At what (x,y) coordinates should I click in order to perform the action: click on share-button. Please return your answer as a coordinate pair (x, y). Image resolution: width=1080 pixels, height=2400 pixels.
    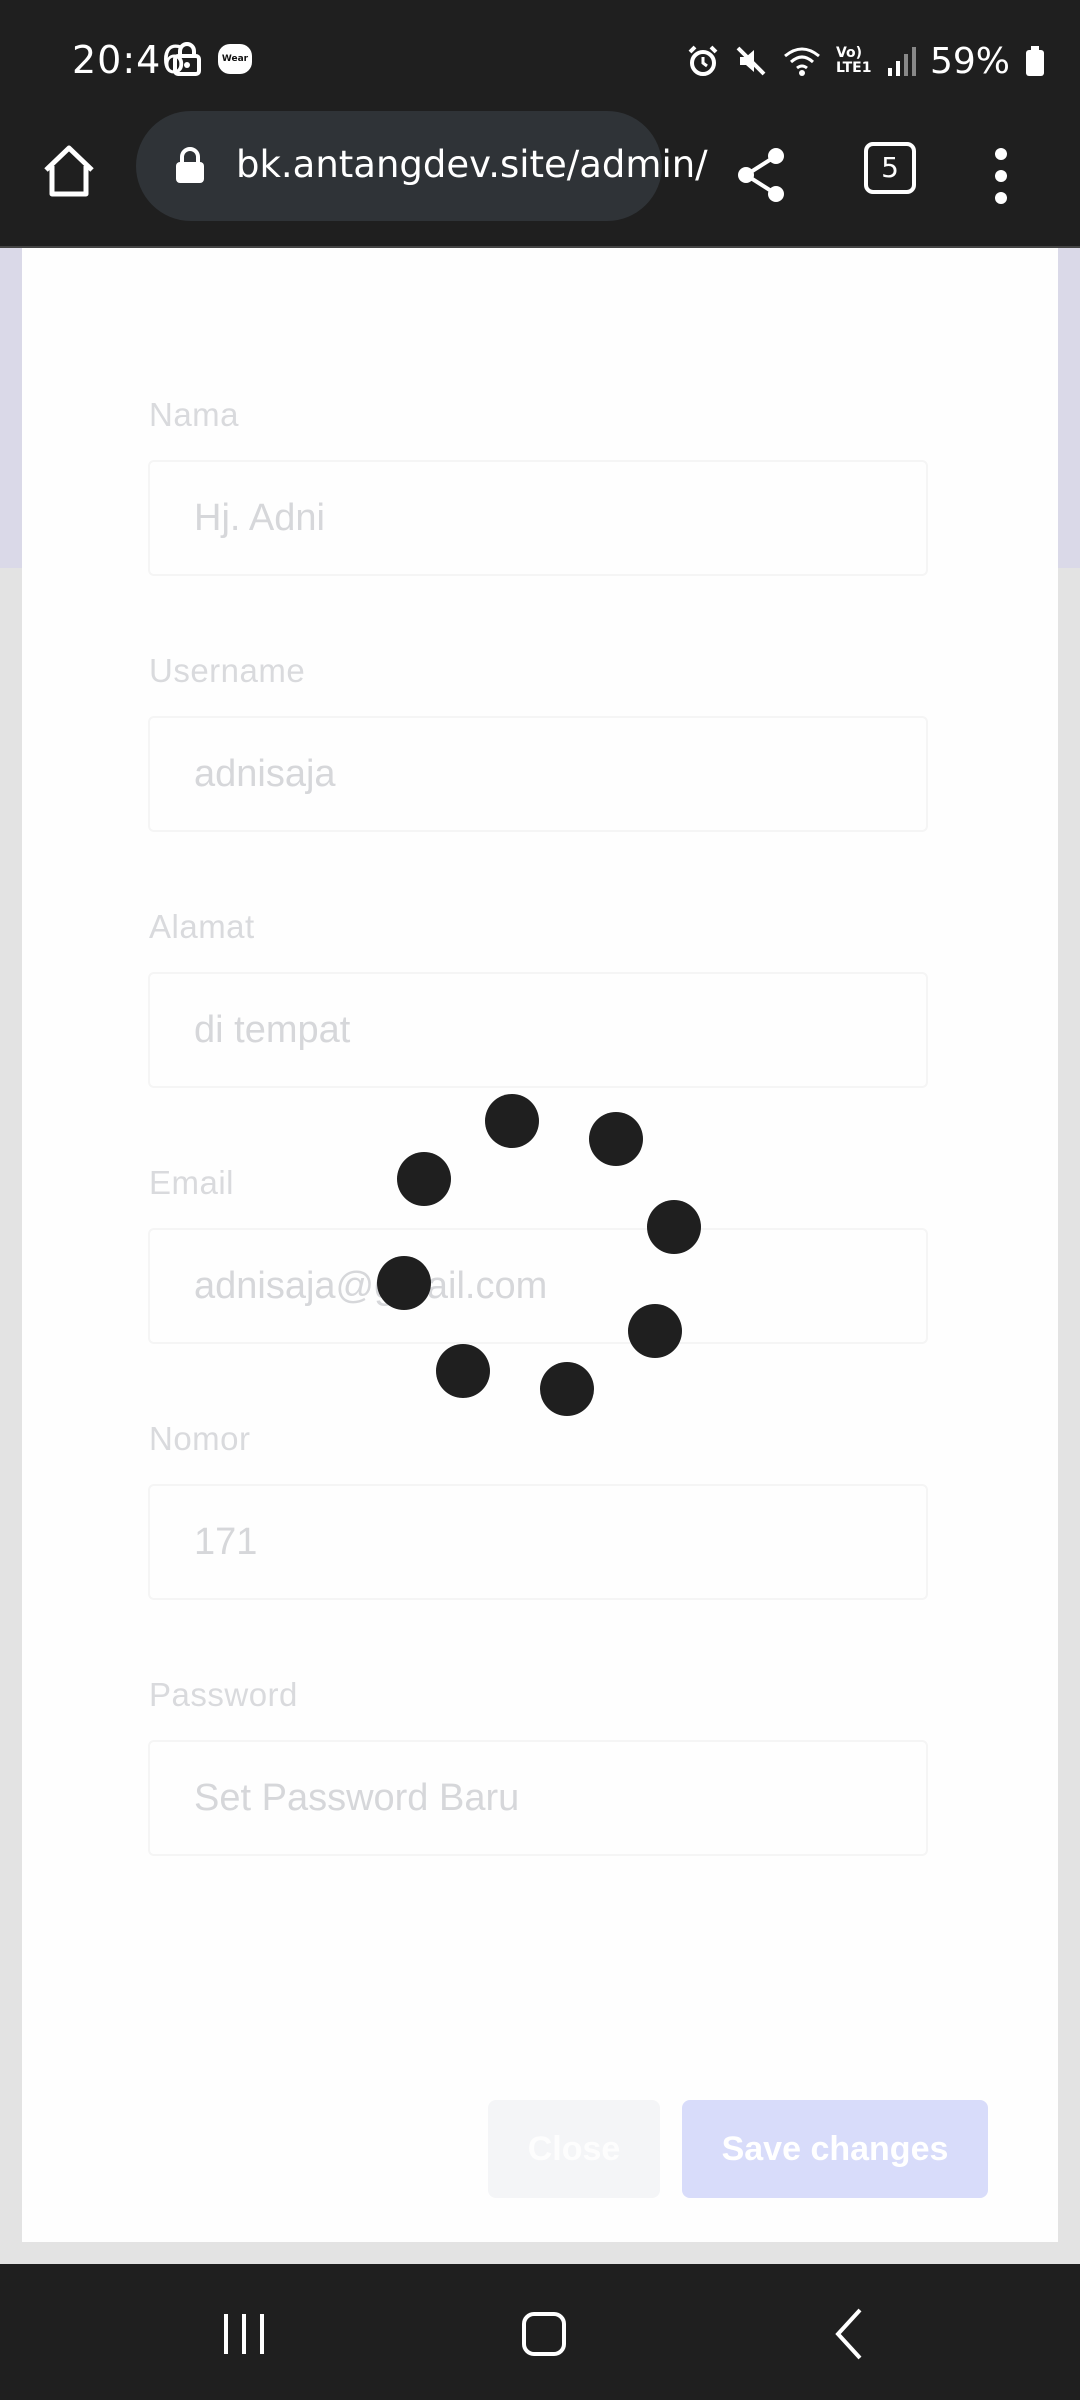
    Looking at the image, I should click on (763, 175).